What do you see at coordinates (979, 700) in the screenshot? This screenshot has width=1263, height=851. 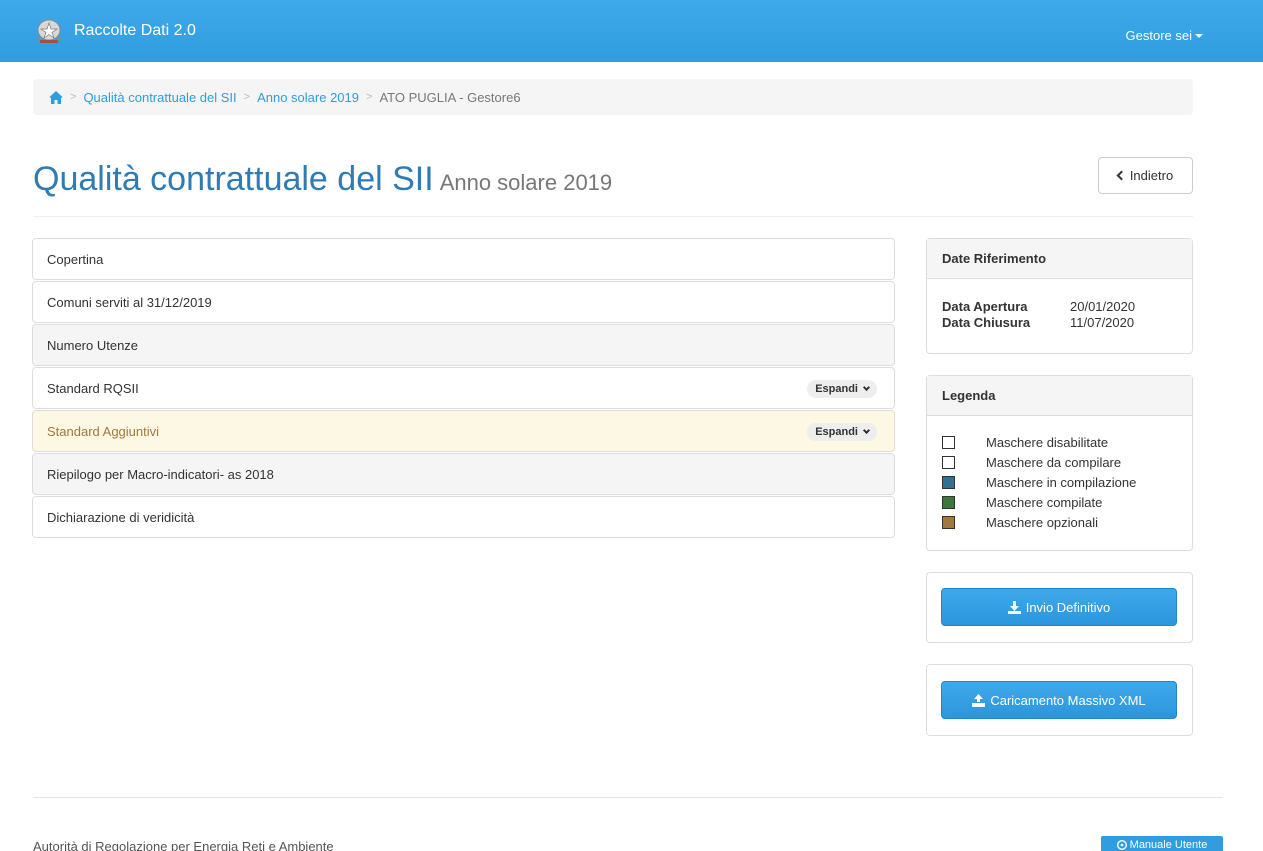 I see `upload-icon` at bounding box center [979, 700].